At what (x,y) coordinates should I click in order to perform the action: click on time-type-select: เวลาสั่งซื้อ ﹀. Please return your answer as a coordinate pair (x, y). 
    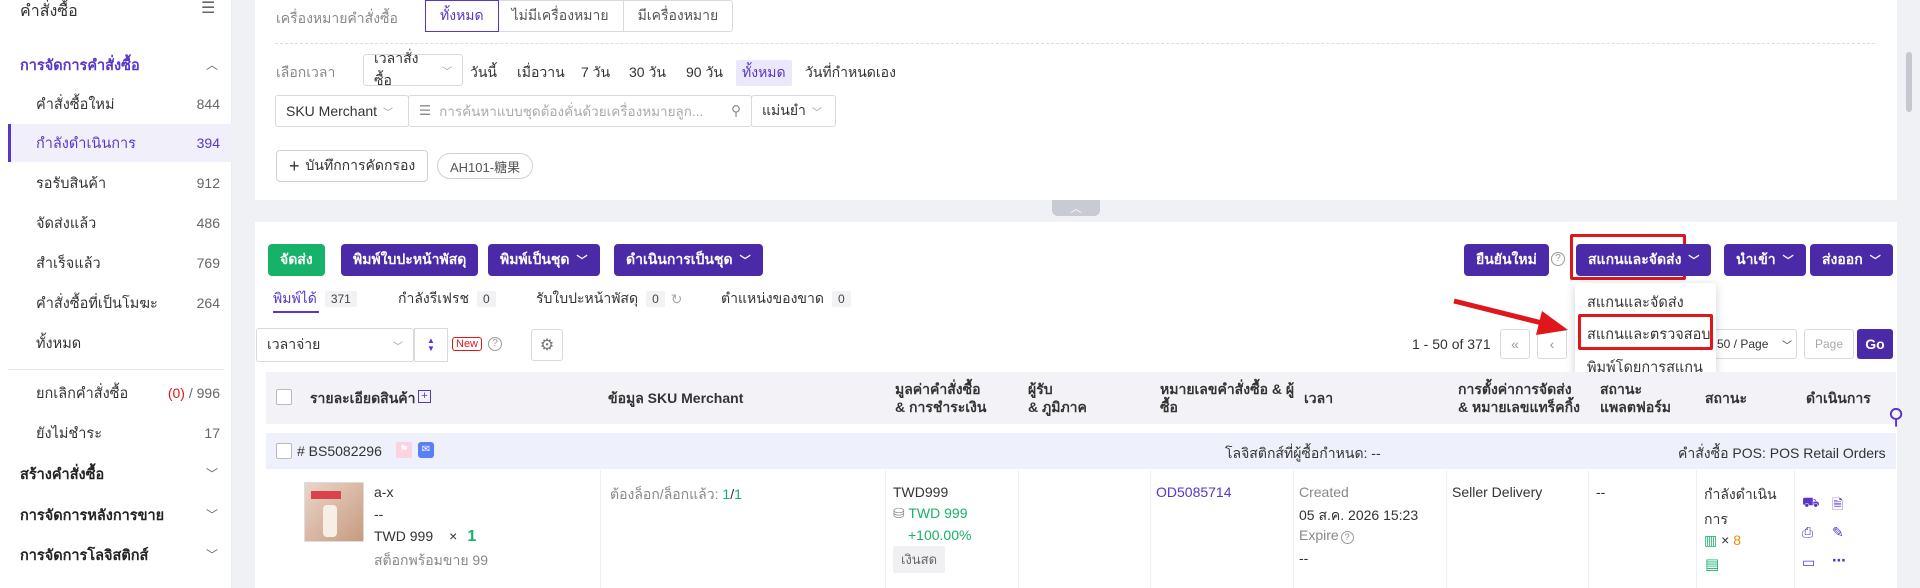
    Looking at the image, I should click on (413, 69).